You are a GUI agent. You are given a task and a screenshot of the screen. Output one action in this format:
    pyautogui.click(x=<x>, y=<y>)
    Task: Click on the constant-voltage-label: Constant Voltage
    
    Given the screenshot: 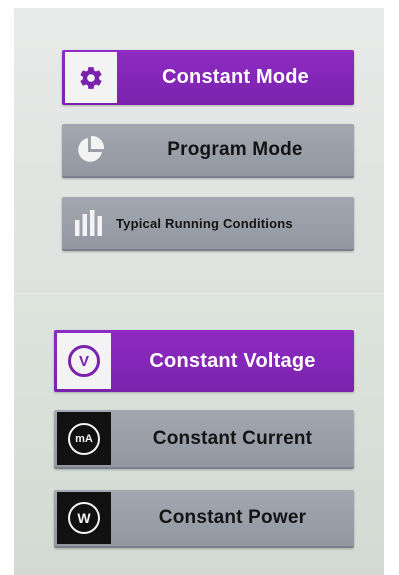 What is the action you would take?
    pyautogui.click(x=232, y=360)
    